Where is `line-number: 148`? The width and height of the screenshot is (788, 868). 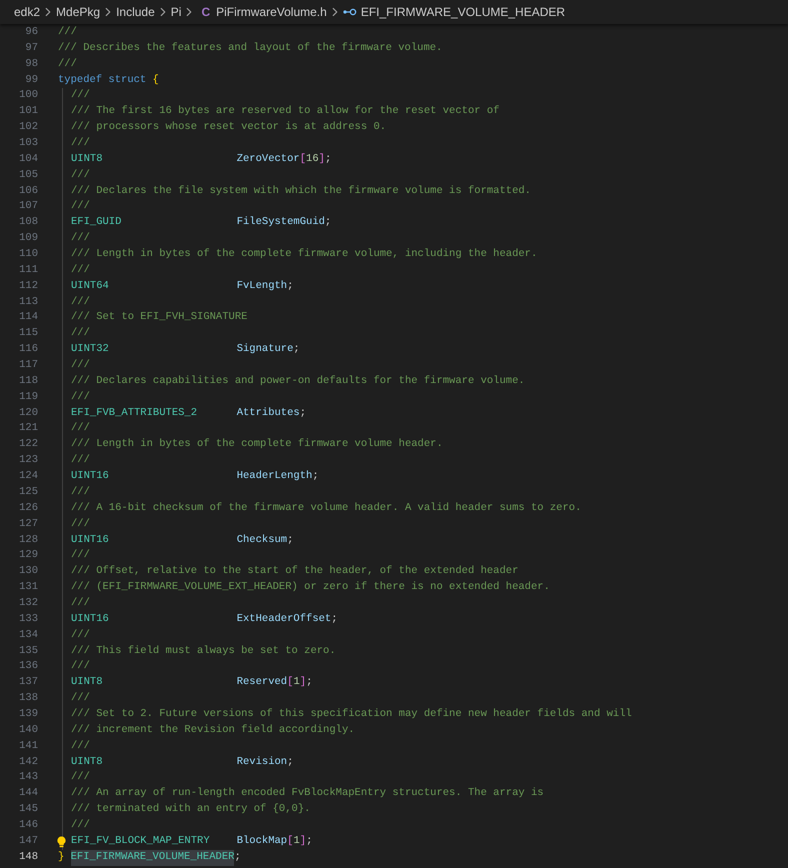 line-number: 148 is located at coordinates (28, 857).